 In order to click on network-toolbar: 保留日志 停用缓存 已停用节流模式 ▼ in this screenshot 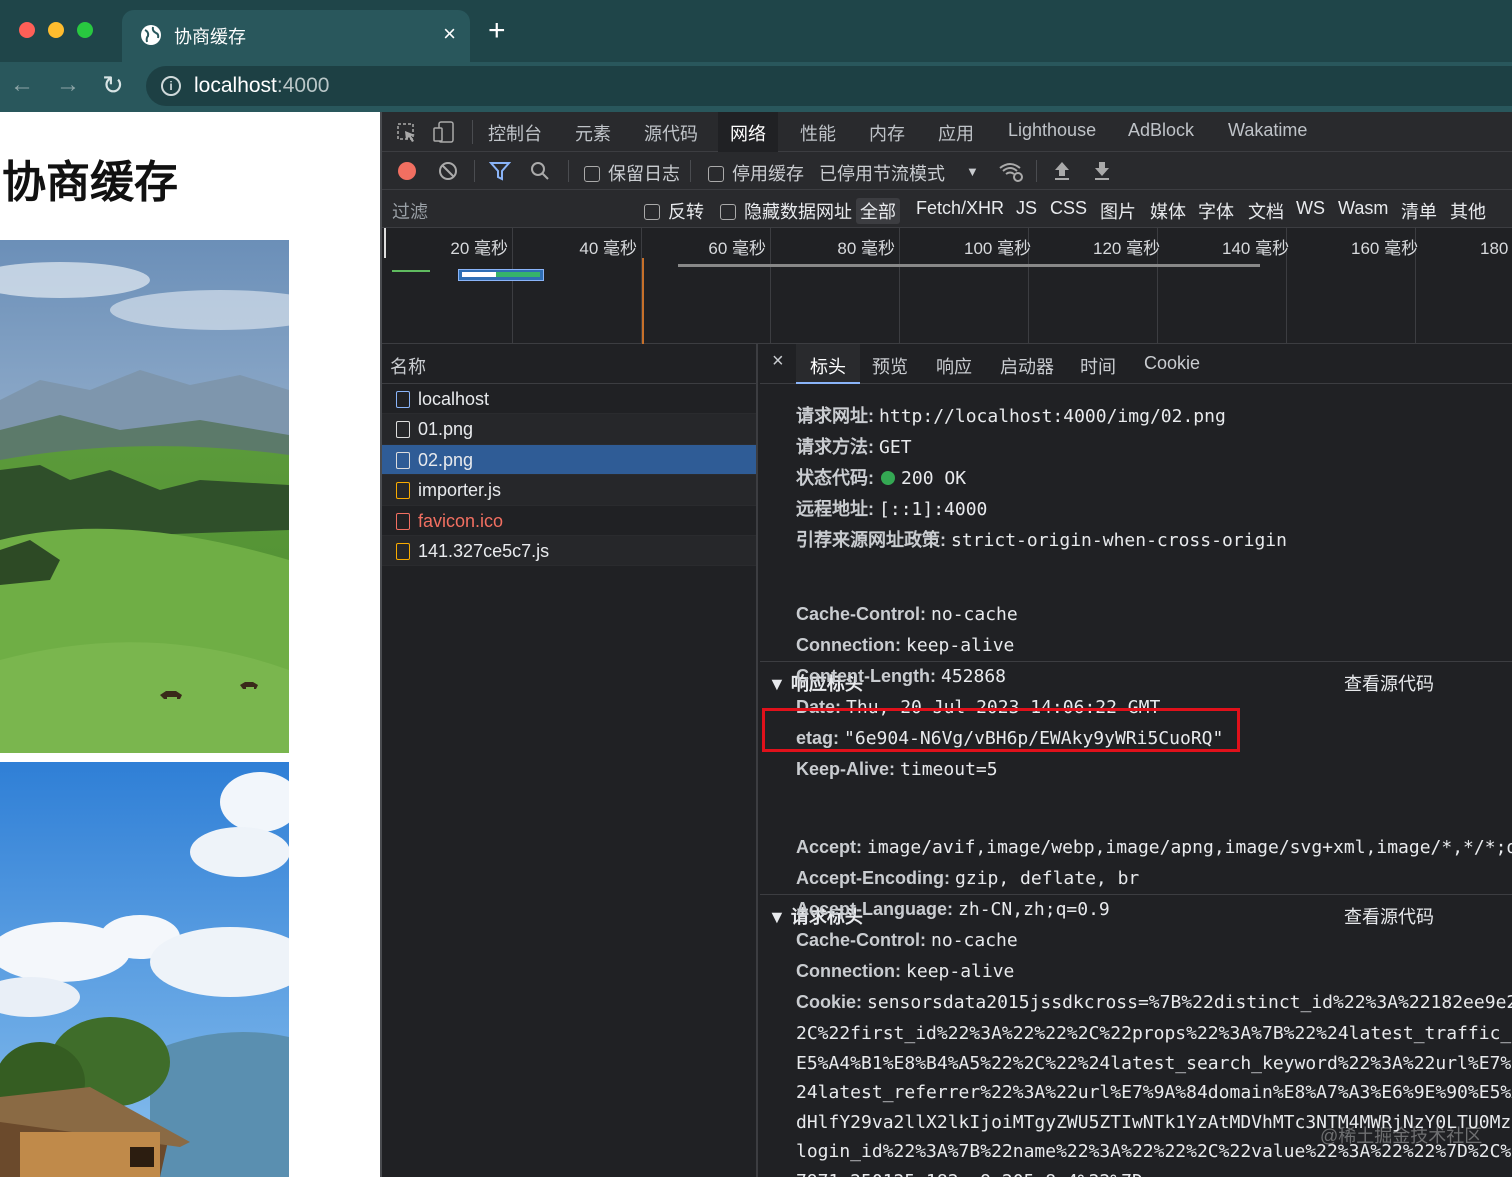, I will do `click(947, 171)`.